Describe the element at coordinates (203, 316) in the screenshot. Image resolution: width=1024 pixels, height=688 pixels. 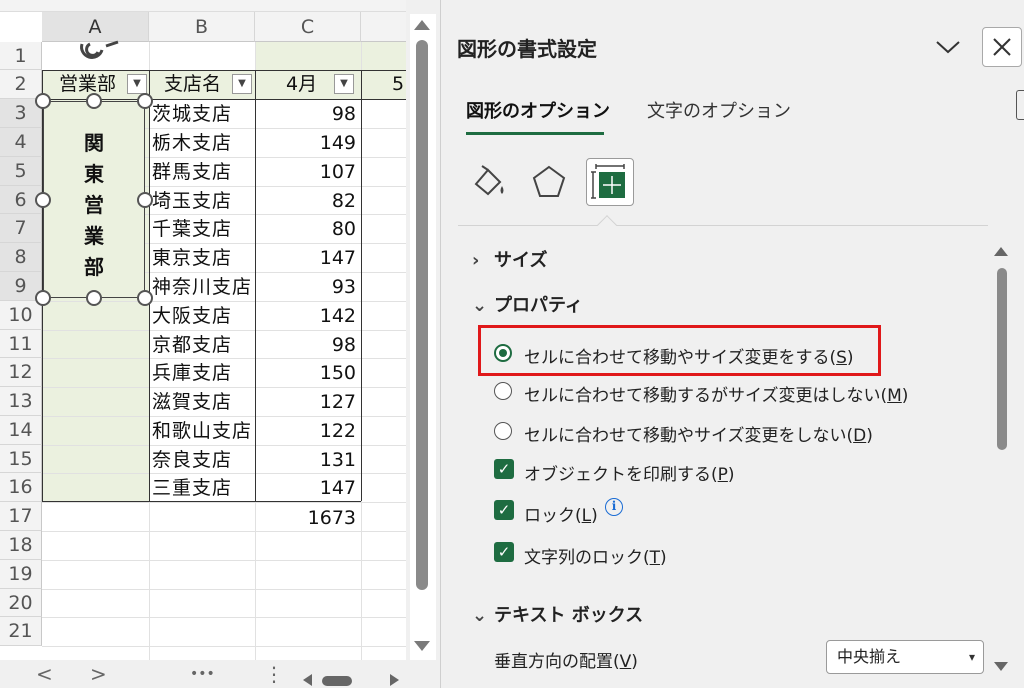
I see `branch-cell: 大阪支店` at that location.